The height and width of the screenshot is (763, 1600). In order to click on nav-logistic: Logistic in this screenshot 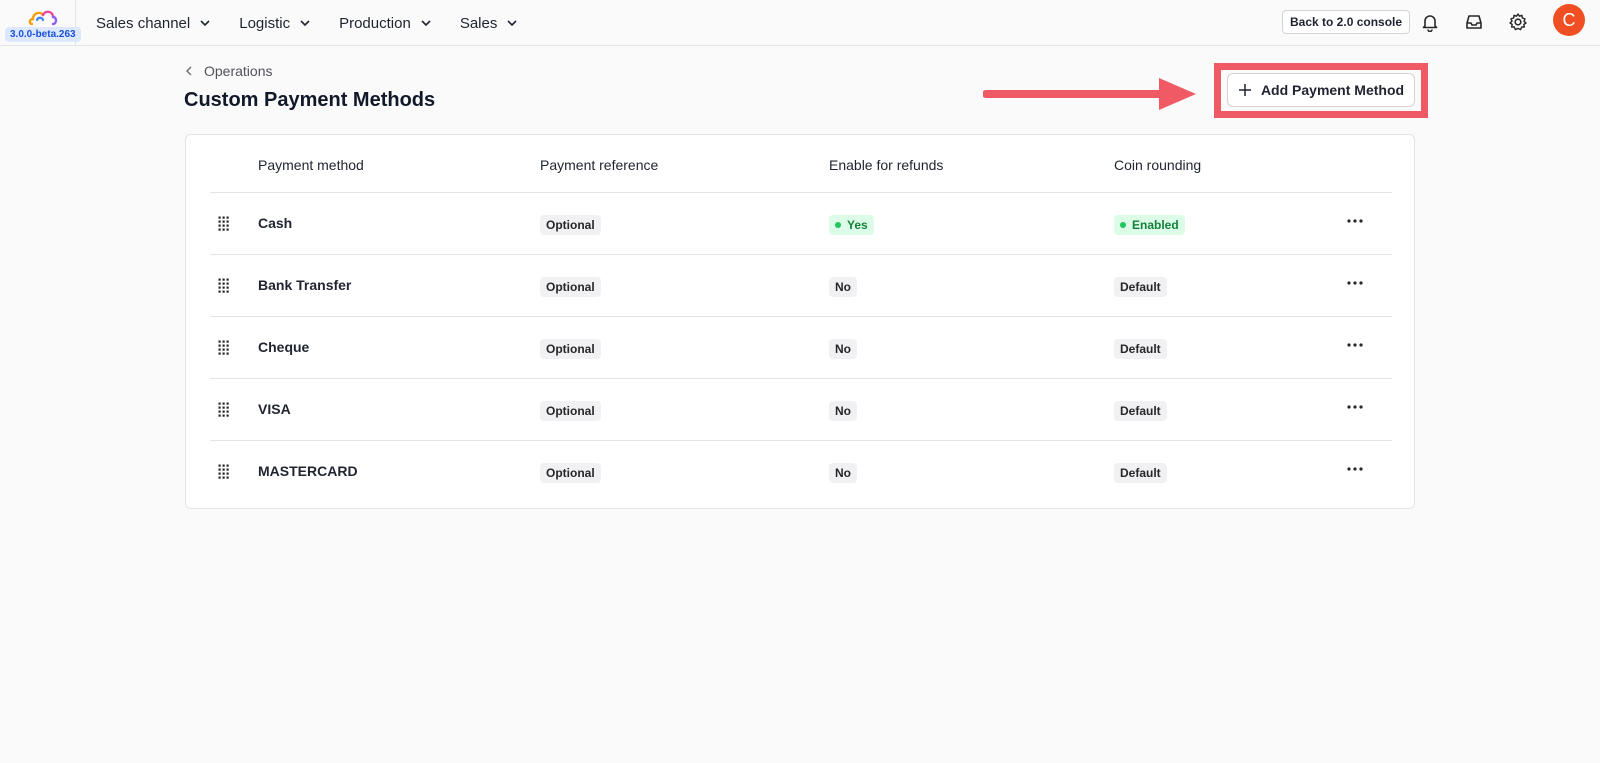, I will do `click(275, 23)`.